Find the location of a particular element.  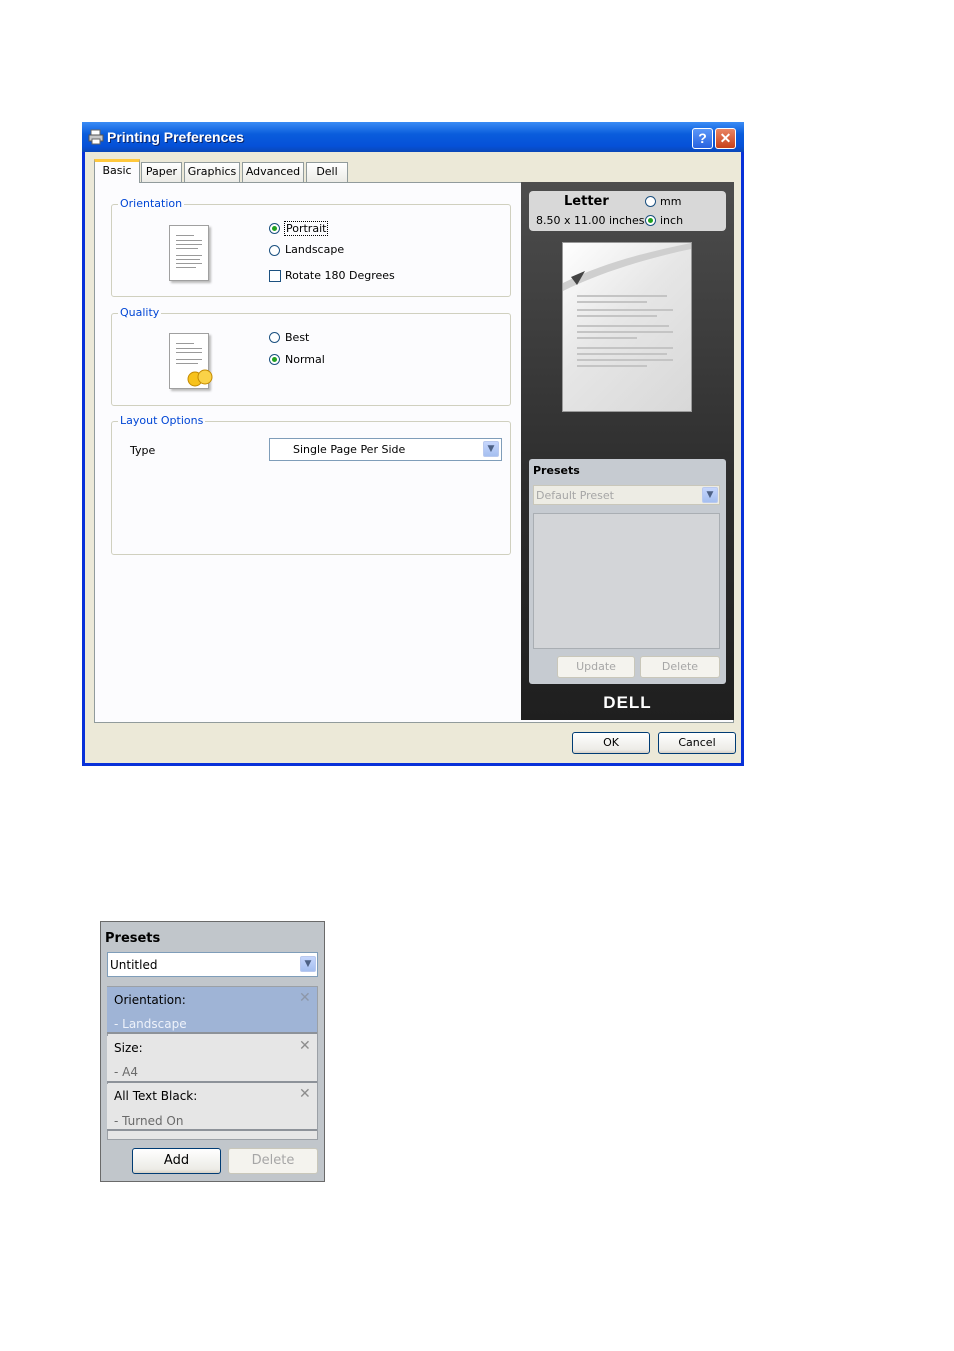

title-bar: Printing Preferences ? ✕ is located at coordinates (413, 137).